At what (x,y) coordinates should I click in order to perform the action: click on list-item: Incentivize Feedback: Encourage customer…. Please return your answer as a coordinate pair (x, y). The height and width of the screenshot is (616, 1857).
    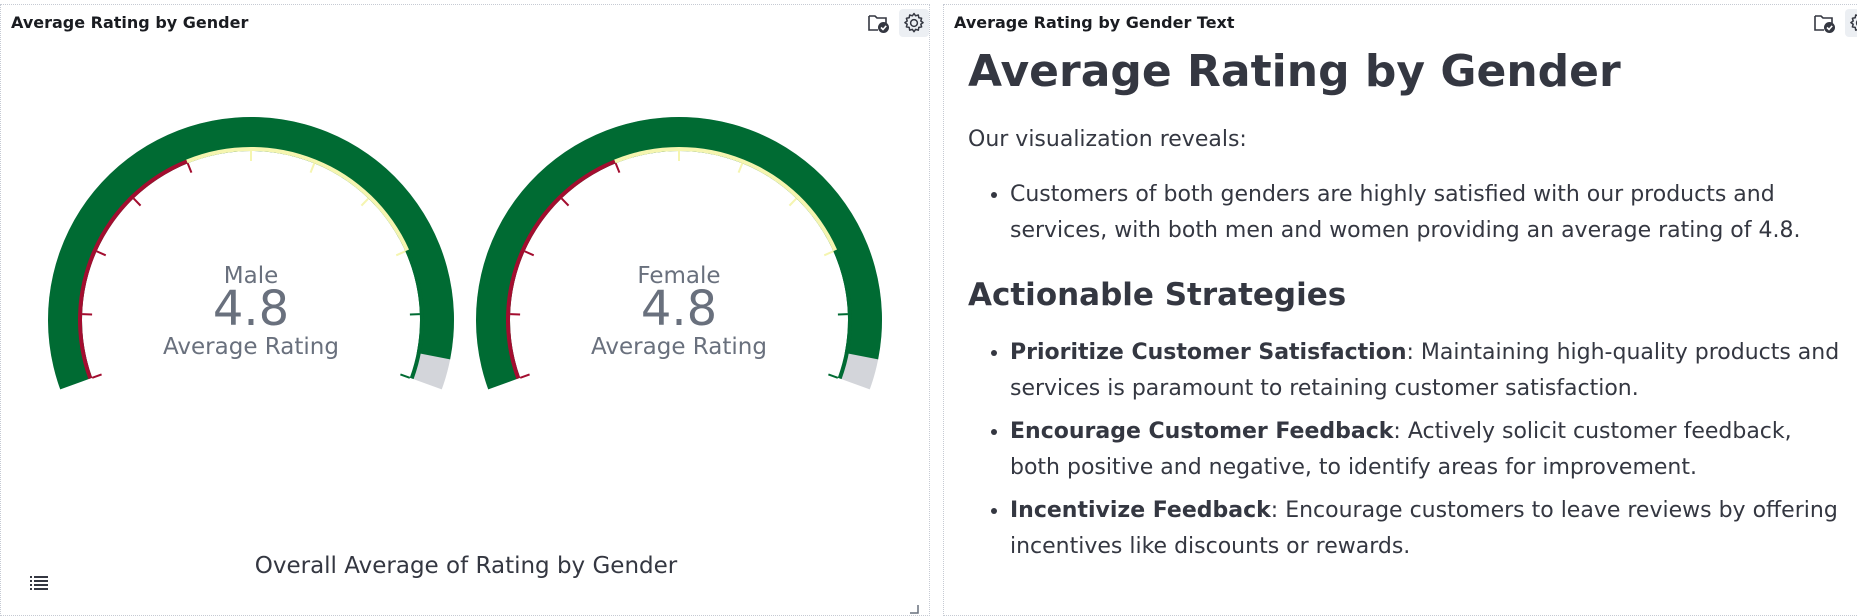
    Looking at the image, I should click on (1429, 529).